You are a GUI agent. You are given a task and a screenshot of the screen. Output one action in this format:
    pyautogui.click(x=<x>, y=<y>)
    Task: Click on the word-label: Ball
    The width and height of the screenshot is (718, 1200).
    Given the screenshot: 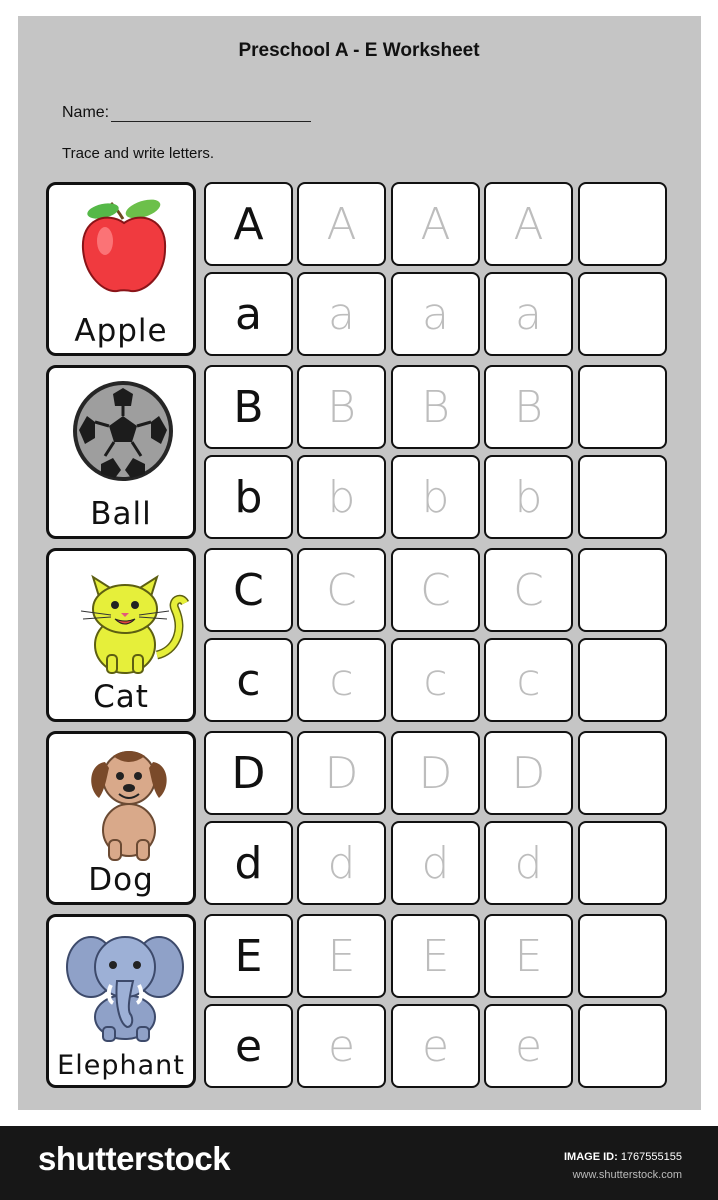 What is the action you would take?
    pyautogui.click(x=121, y=514)
    